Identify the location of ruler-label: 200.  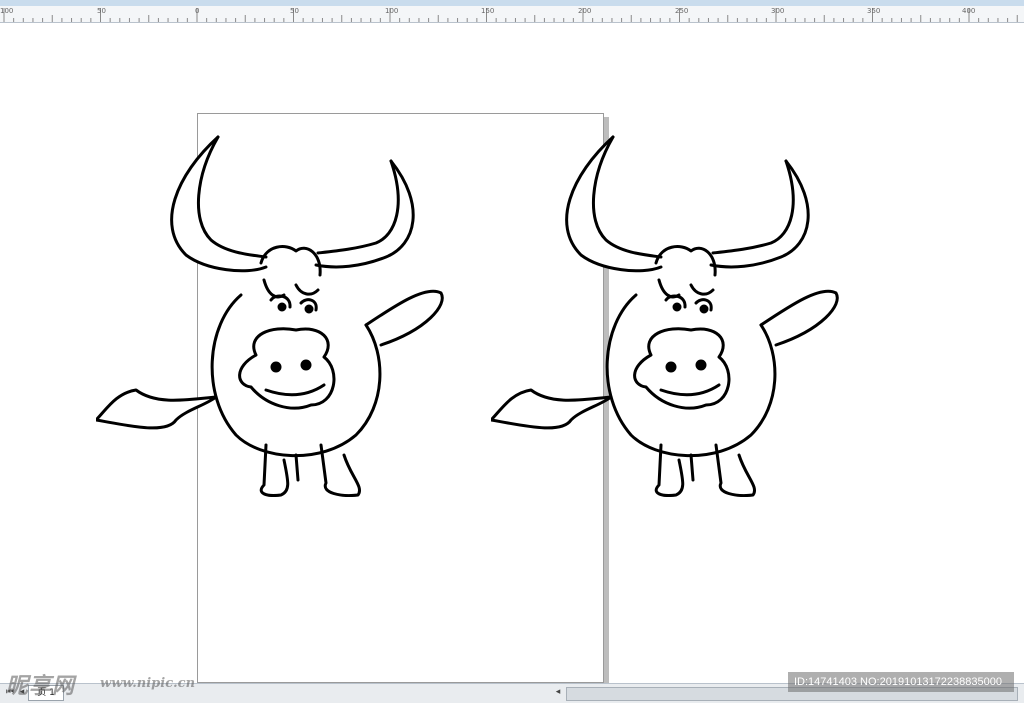
(585, 11).